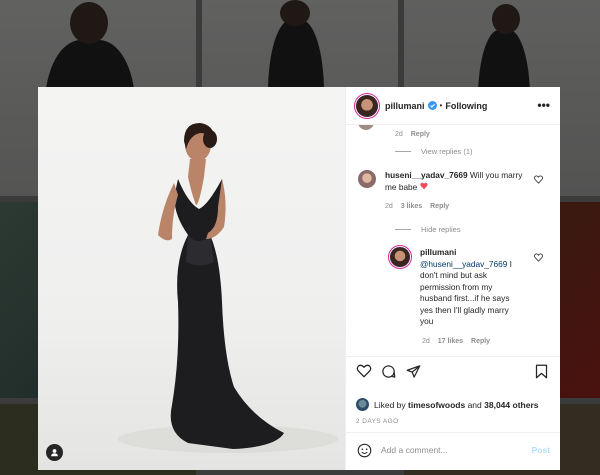 The image size is (600, 475). I want to click on bookmark-icon, so click(541, 371).